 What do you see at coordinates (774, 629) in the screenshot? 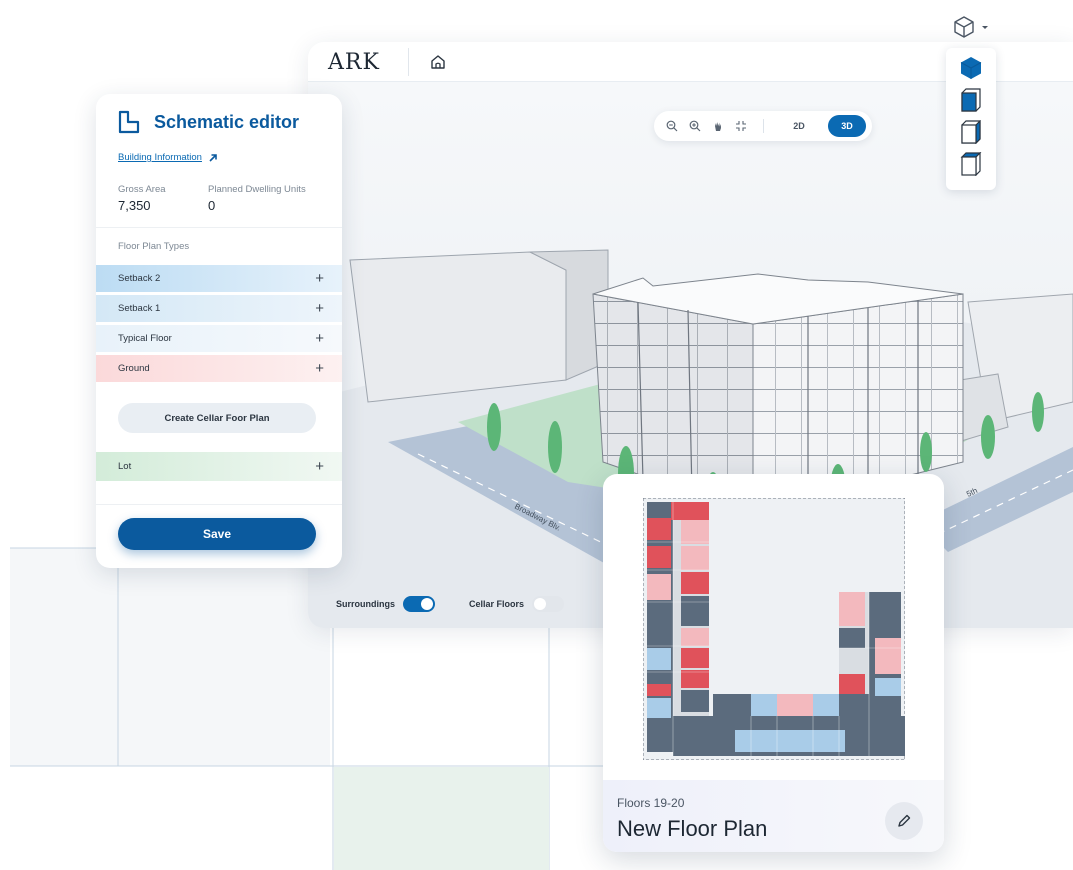
I see `floor-plan-thumbnail` at bounding box center [774, 629].